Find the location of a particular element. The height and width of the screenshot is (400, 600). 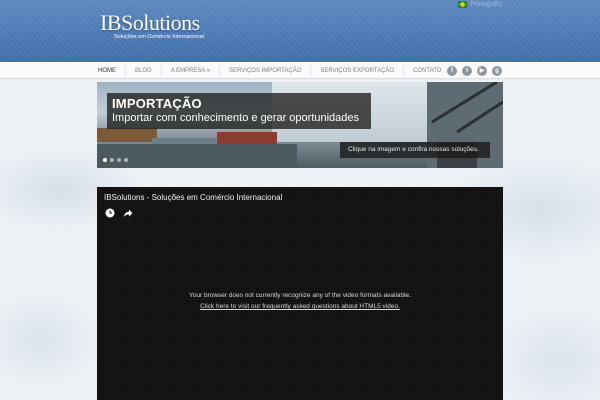

nav-item-servicos-importacao: SERVIÇOS IMPORTAÇÃO is located at coordinates (264, 71).